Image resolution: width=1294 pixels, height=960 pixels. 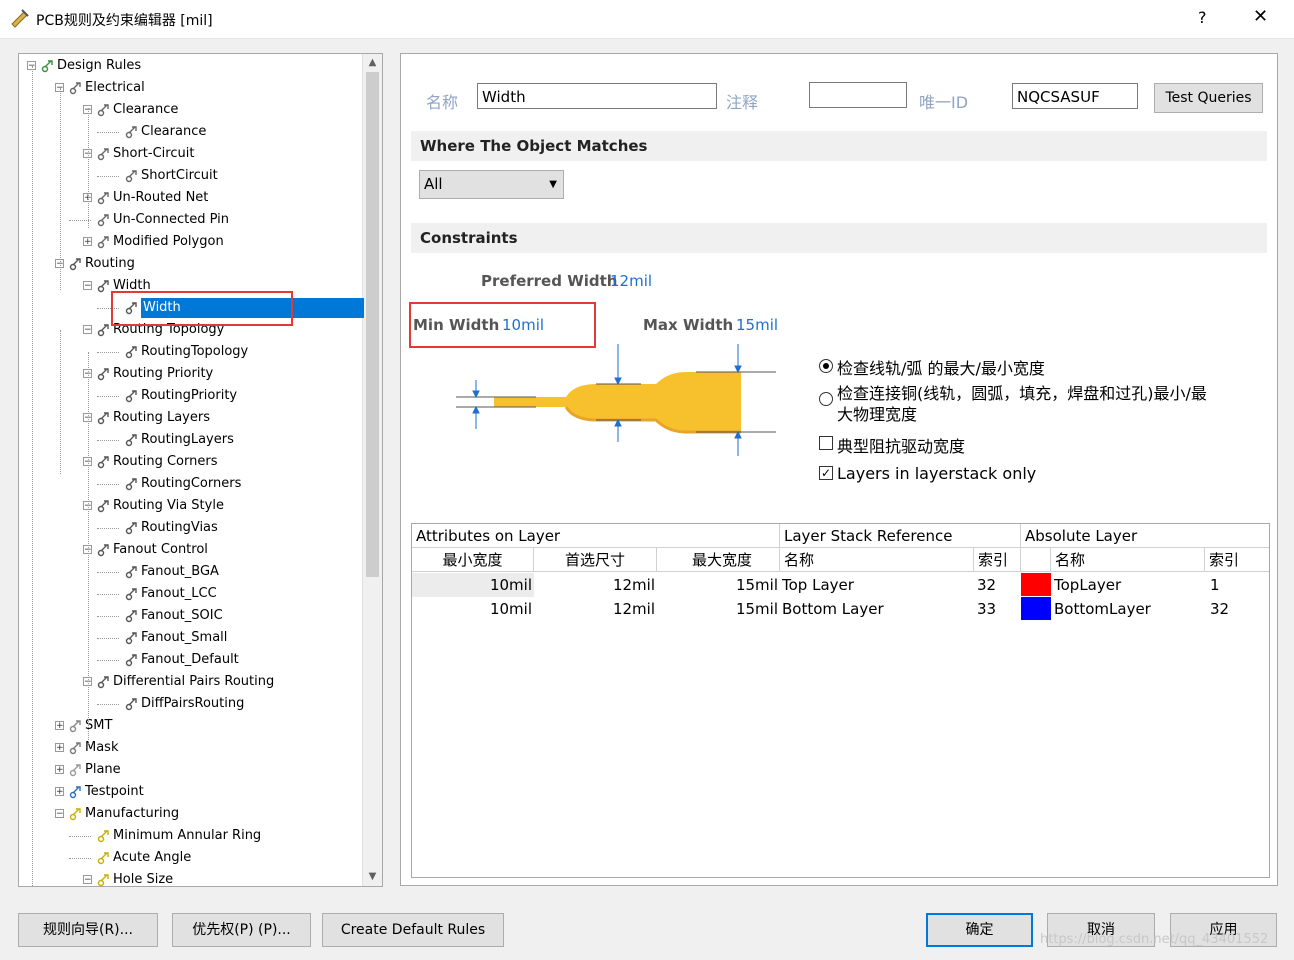 I want to click on tree-item-label: Routing Priority, so click(x=163, y=373).